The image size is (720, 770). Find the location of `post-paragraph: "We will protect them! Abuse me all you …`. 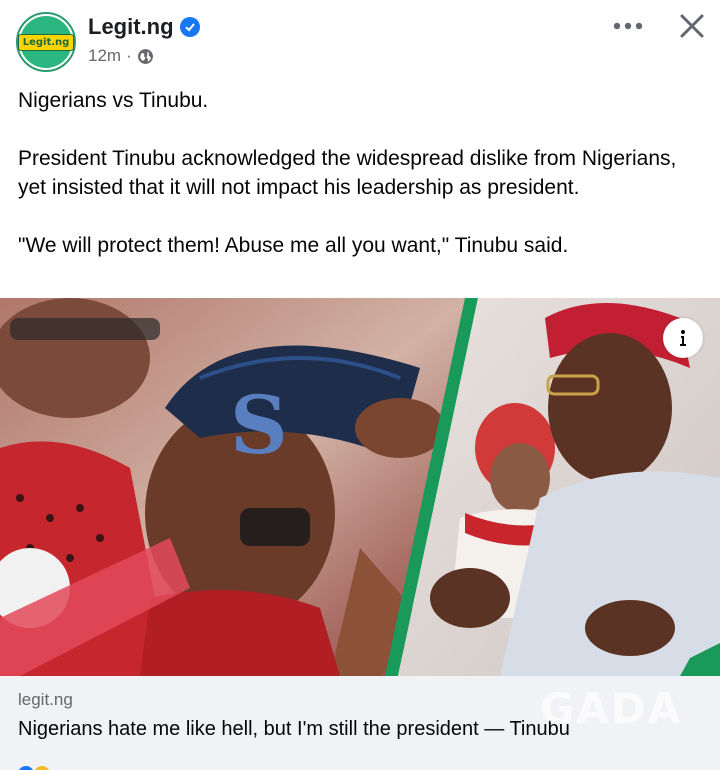

post-paragraph: "We will protect them! Abuse me all you … is located at coordinates (293, 245).